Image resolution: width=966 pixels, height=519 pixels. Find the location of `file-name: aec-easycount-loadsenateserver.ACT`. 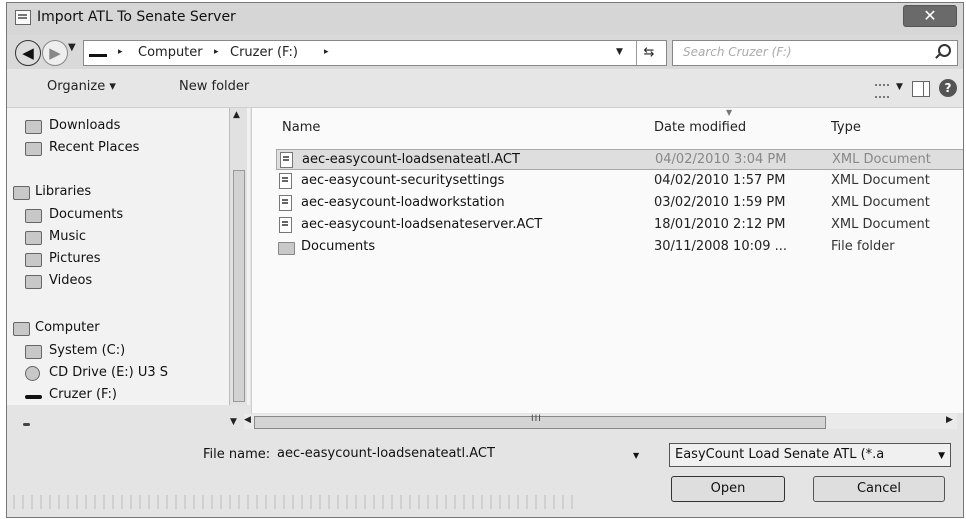

file-name: aec-easycount-loadsenateserver.ACT is located at coordinates (422, 224).